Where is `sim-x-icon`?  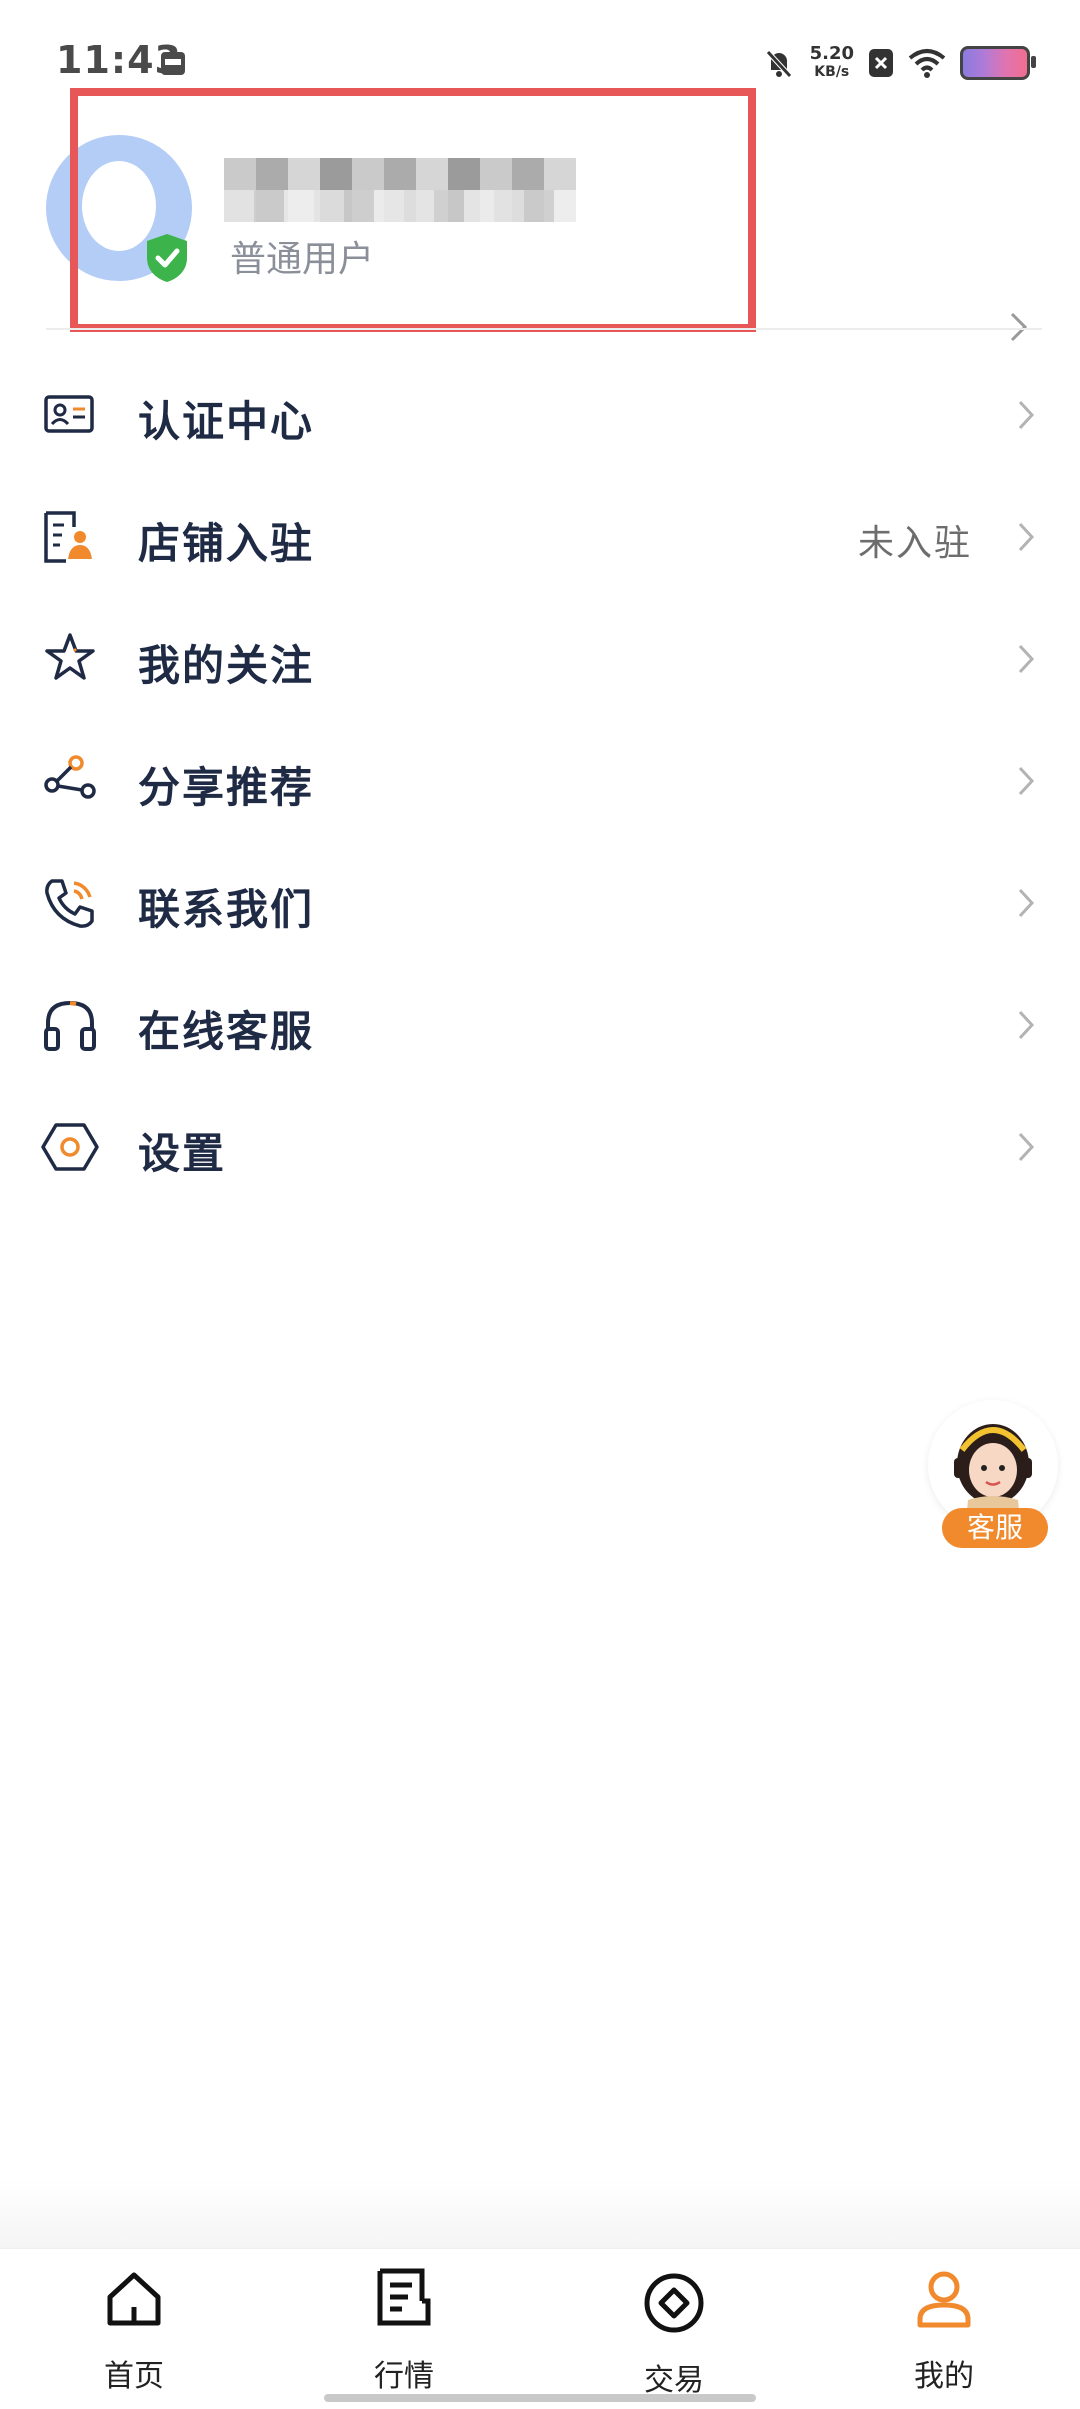
sim-x-icon is located at coordinates (881, 63).